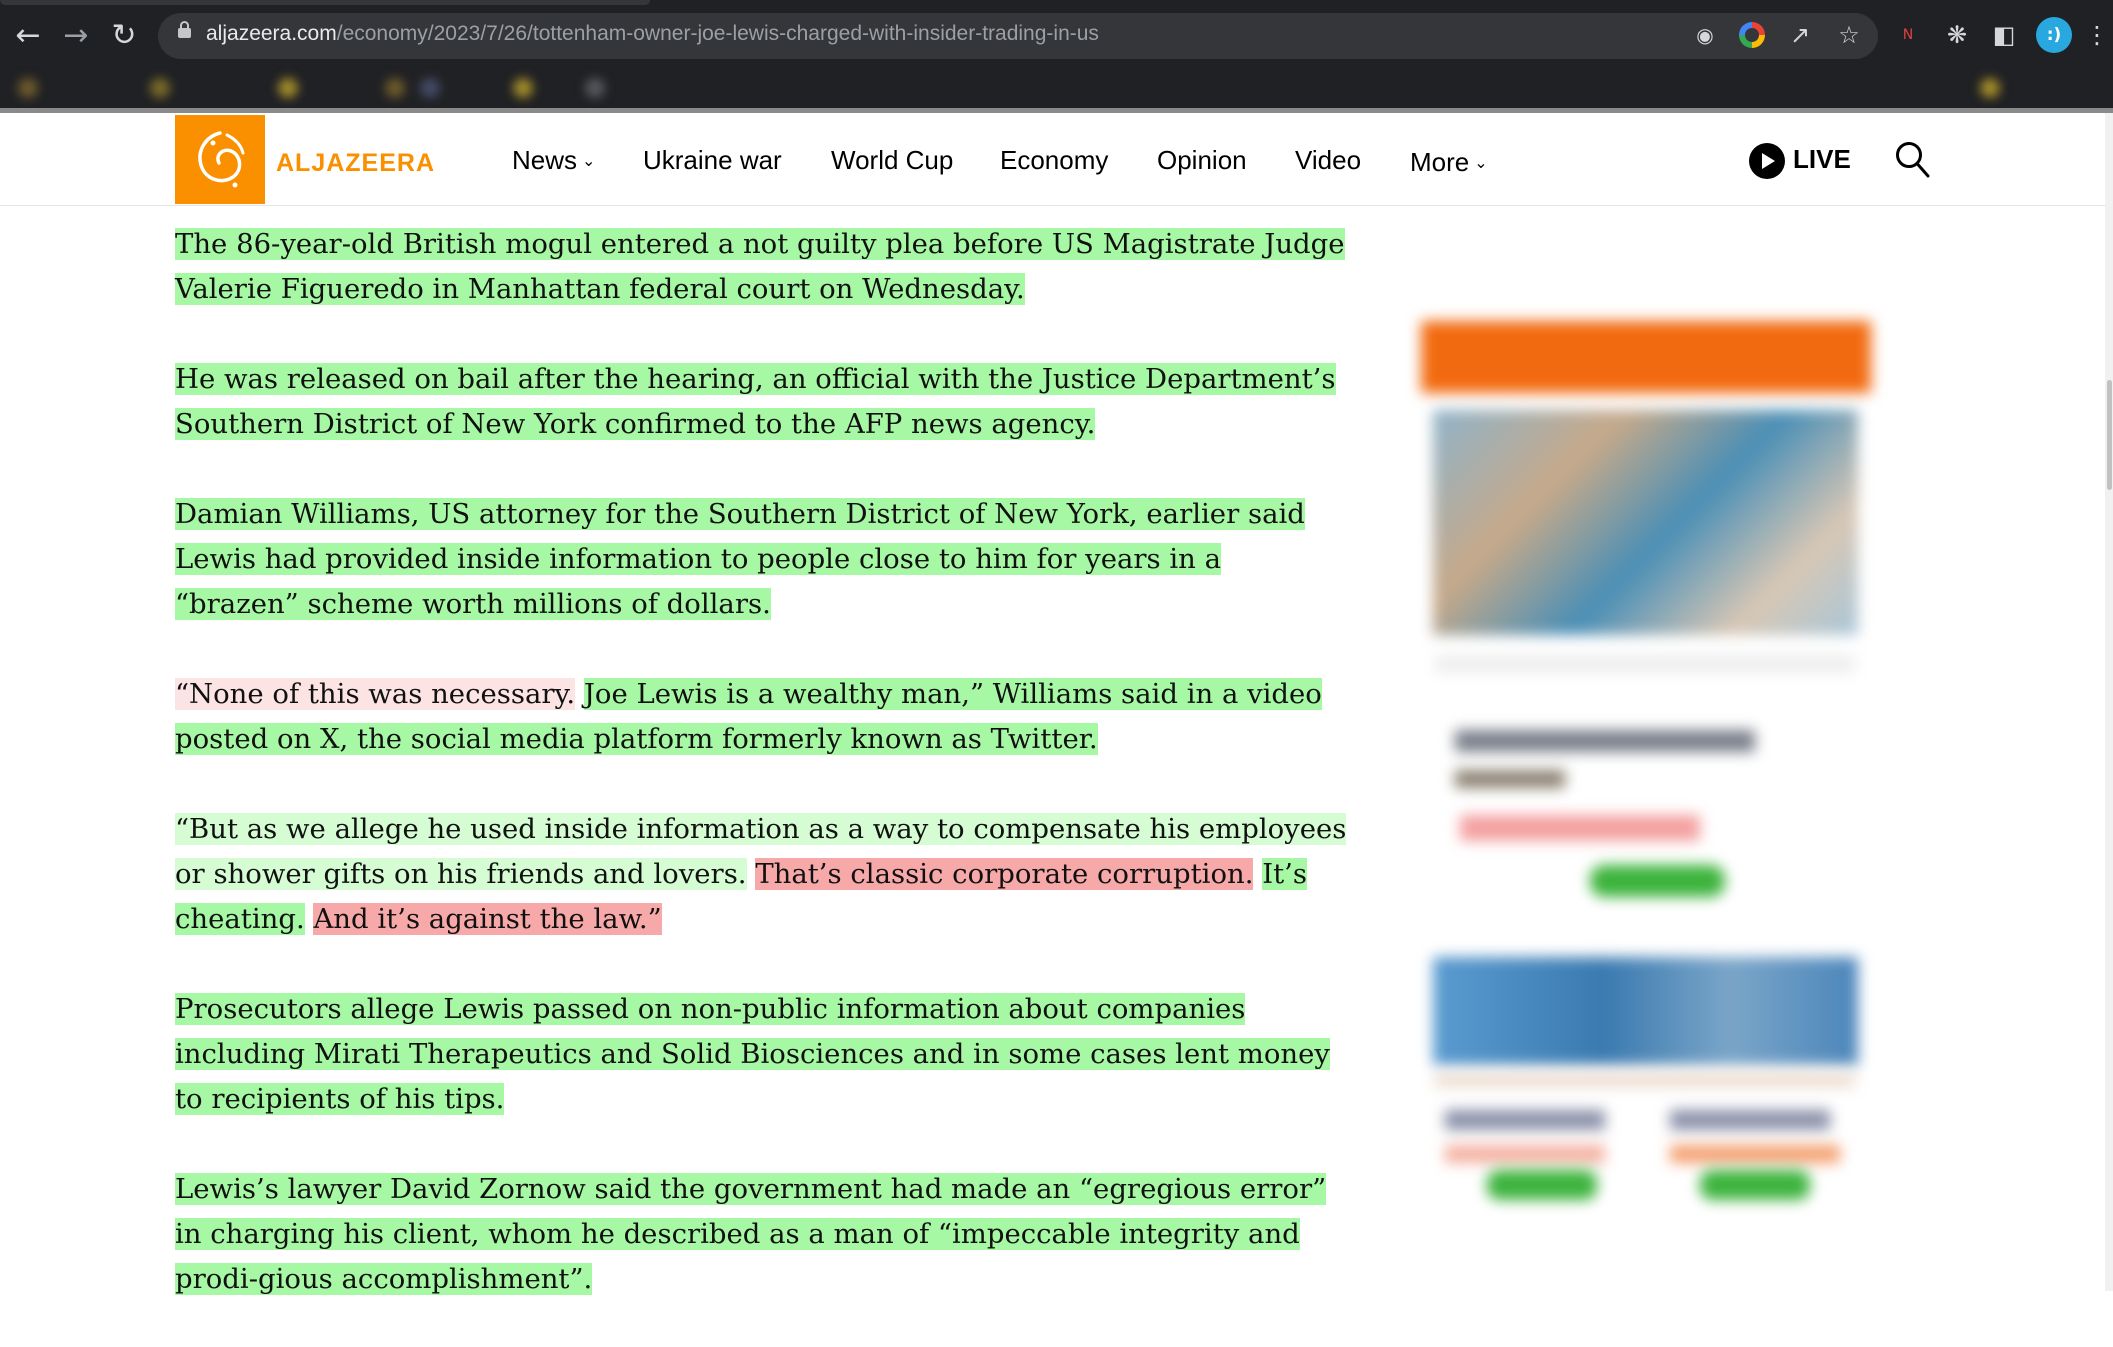 The height and width of the screenshot is (1347, 2113). What do you see at coordinates (184, 29) in the screenshot?
I see `lock-icon` at bounding box center [184, 29].